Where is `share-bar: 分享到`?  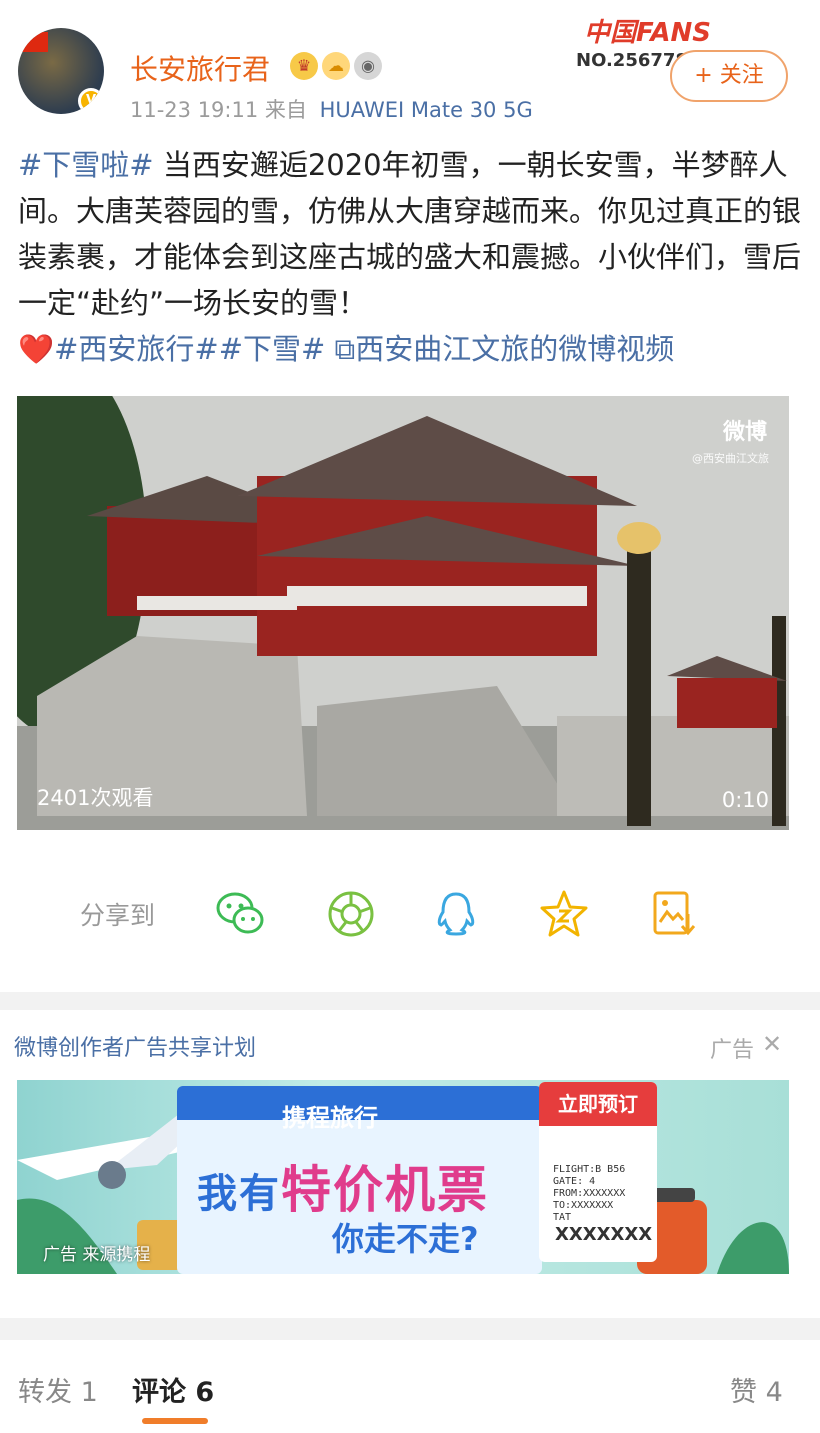 share-bar: 分享到 is located at coordinates (410, 915).